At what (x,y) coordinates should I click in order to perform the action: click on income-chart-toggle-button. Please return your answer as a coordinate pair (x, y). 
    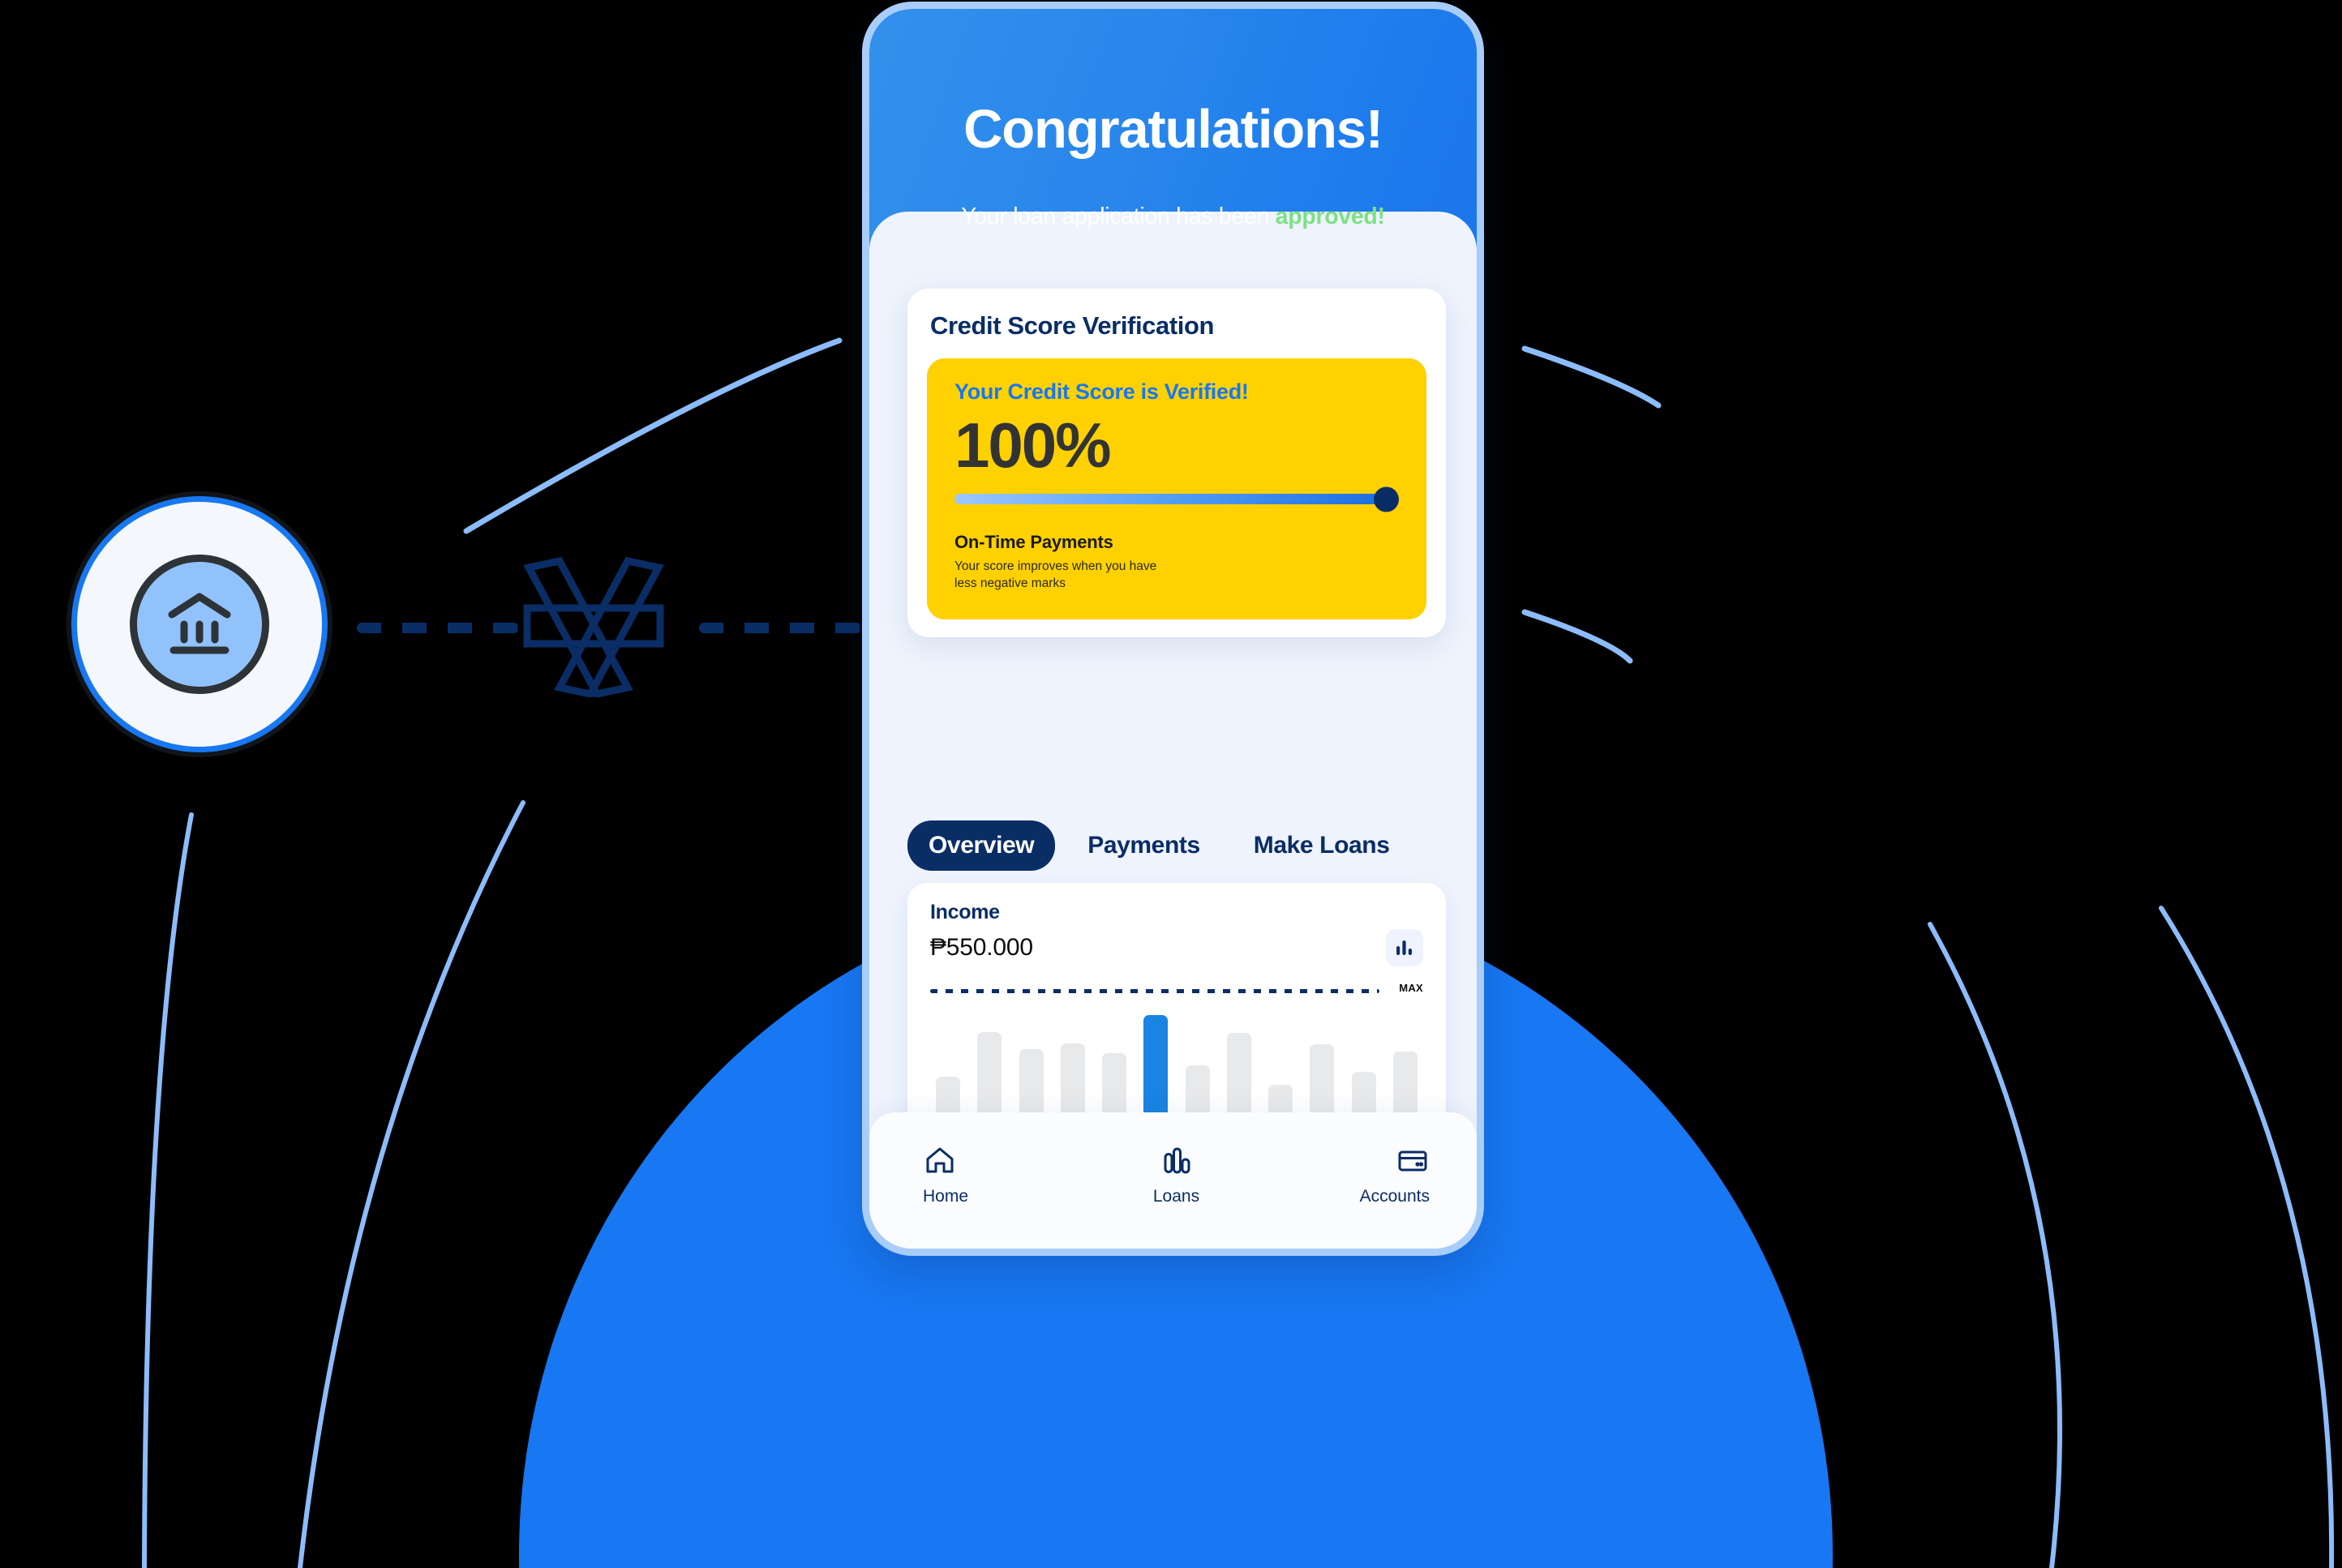
    Looking at the image, I should click on (1404, 947).